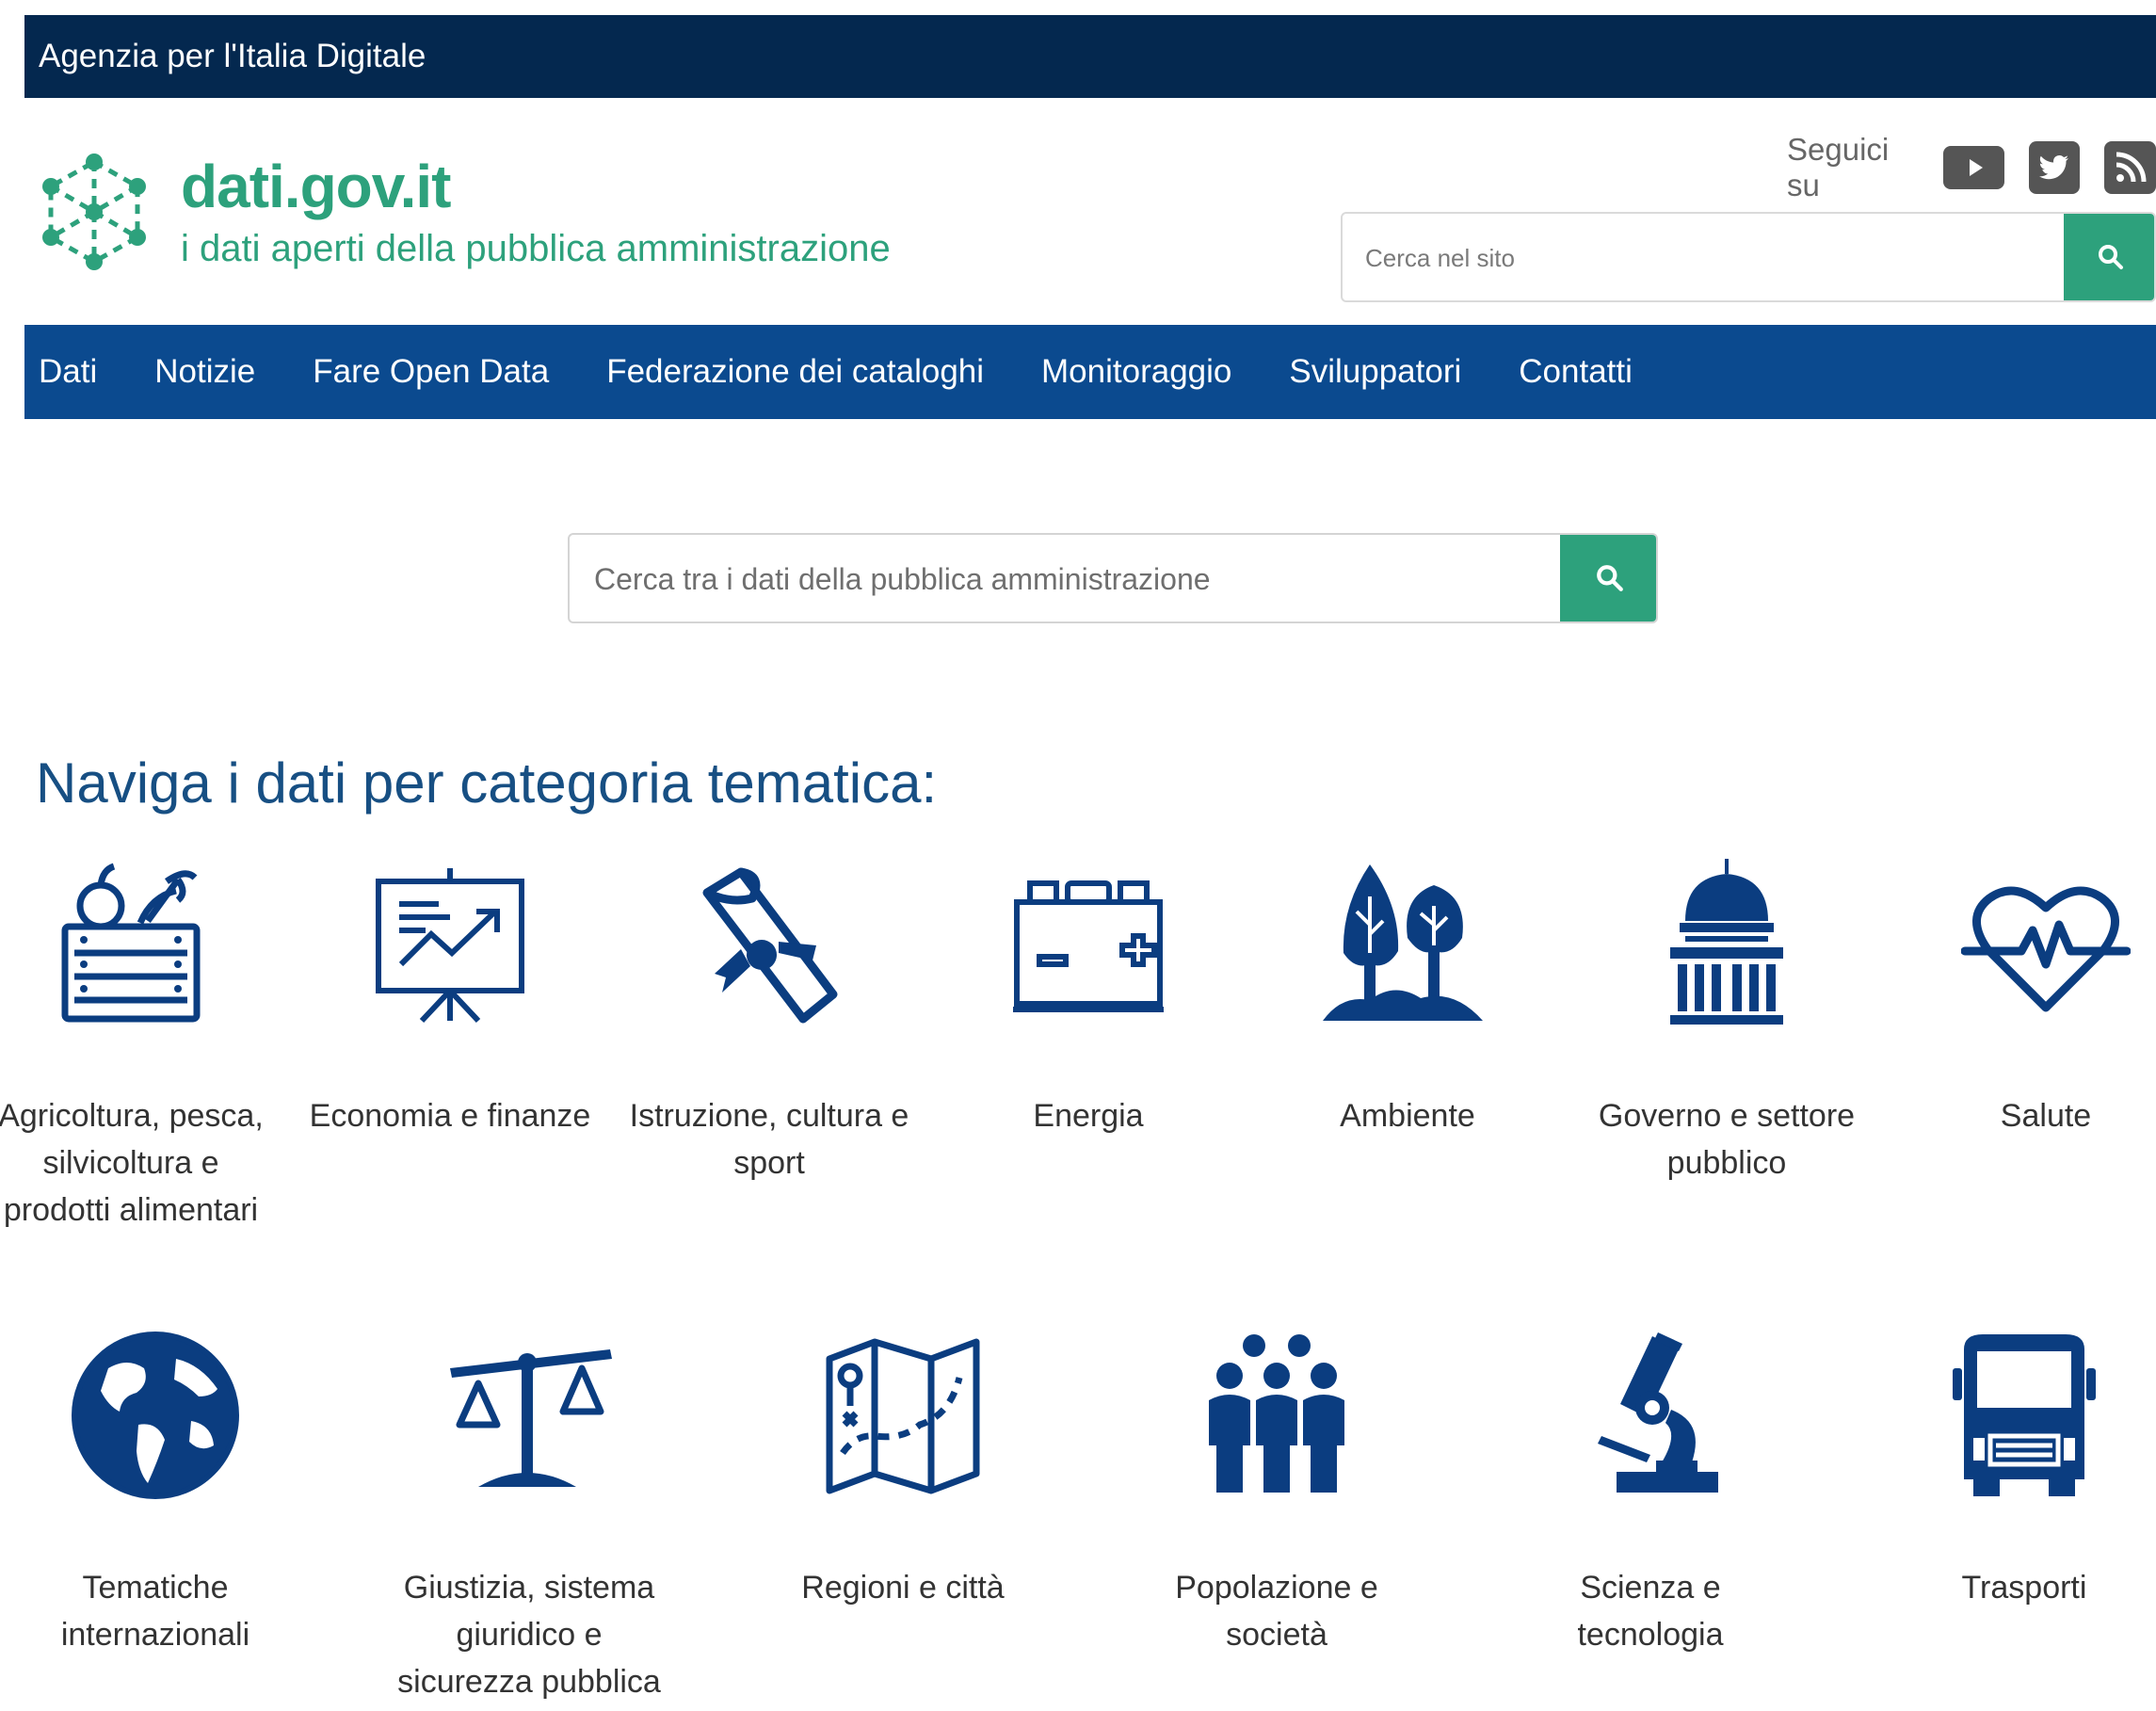 This screenshot has width=2156, height=1711. Describe the element at coordinates (529, 1415) in the screenshot. I see `scales-icon` at that location.